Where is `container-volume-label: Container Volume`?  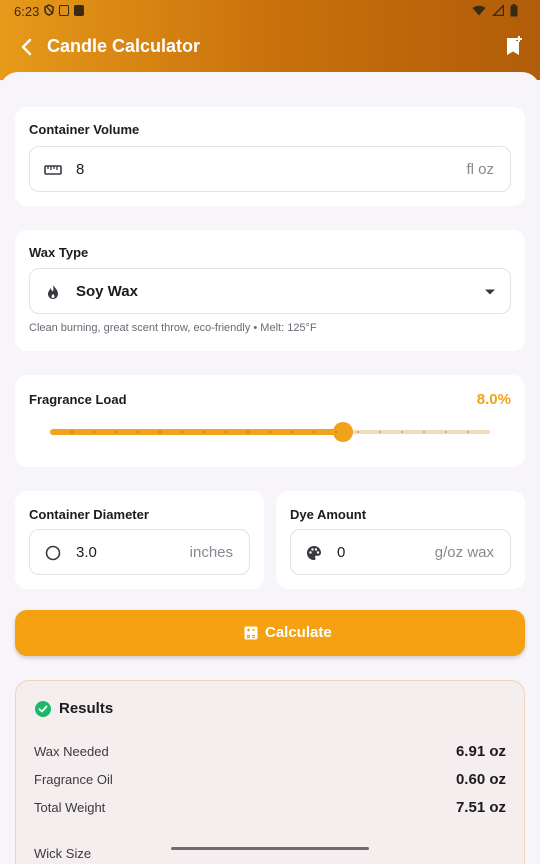
container-volume-label: Container Volume is located at coordinates (84, 129).